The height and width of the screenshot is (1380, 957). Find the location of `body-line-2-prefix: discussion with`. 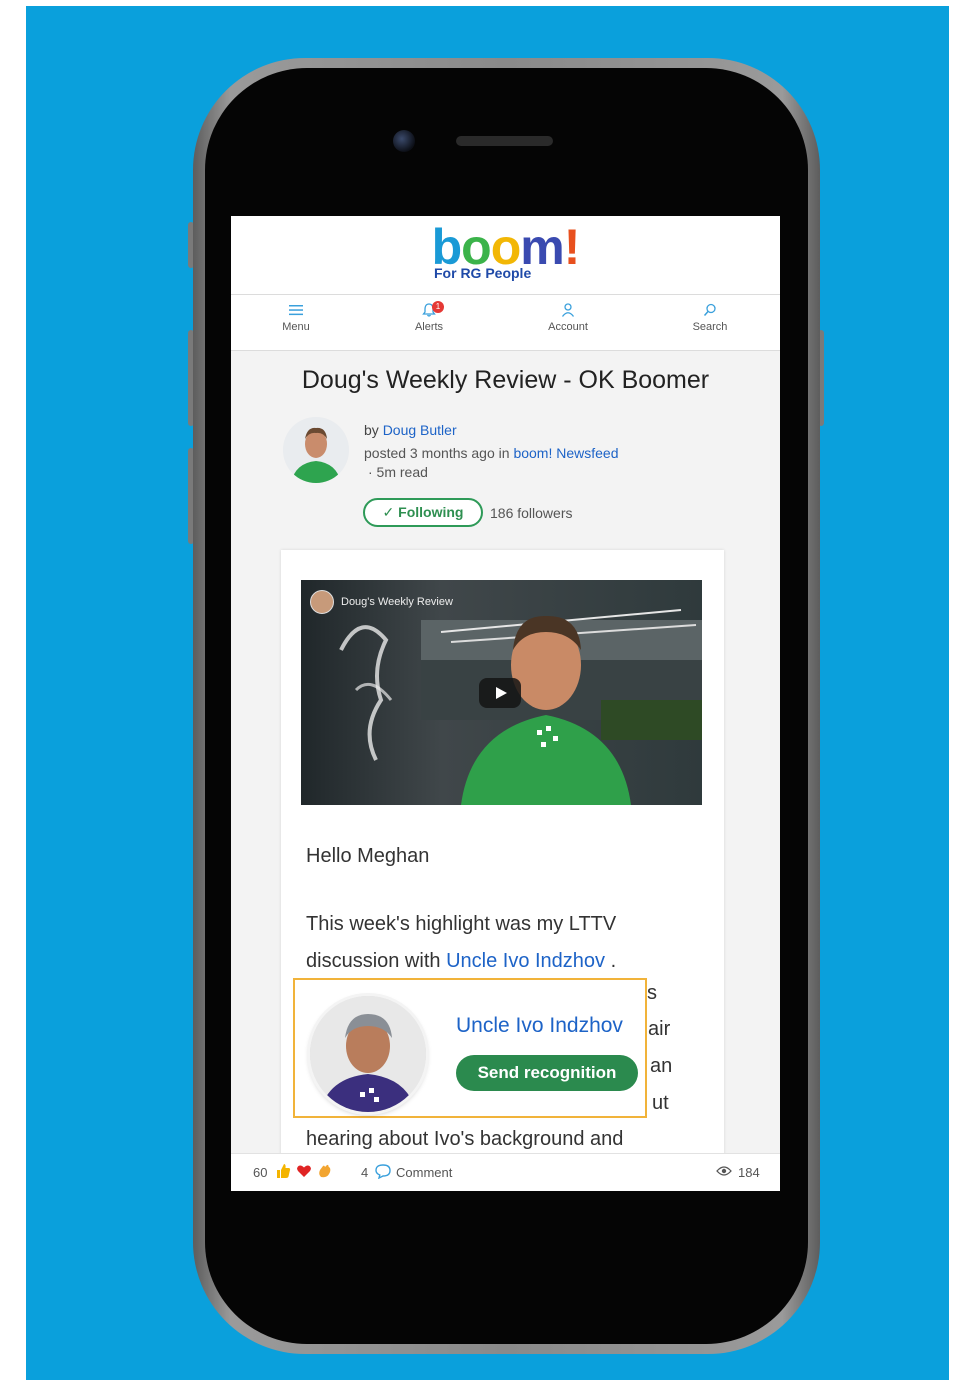

body-line-2-prefix: discussion with is located at coordinates (373, 961).